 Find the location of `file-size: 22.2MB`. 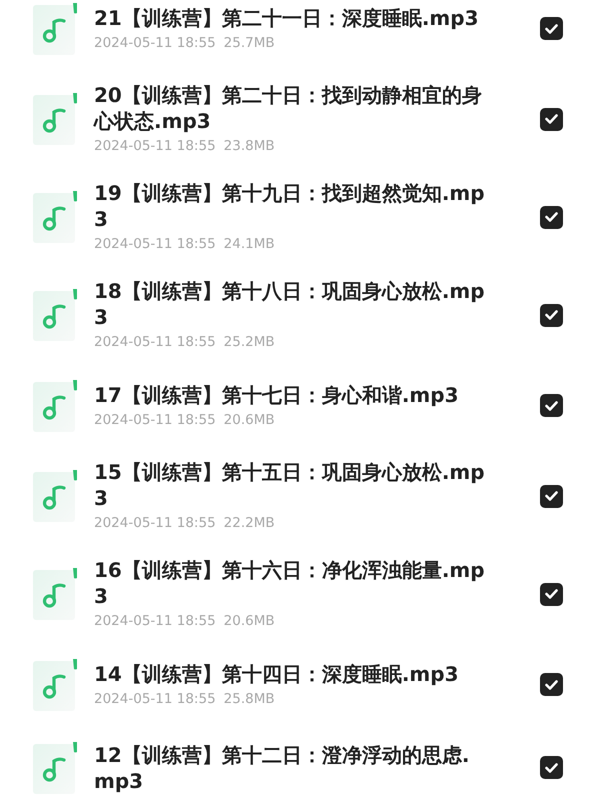

file-size: 22.2MB is located at coordinates (249, 523).